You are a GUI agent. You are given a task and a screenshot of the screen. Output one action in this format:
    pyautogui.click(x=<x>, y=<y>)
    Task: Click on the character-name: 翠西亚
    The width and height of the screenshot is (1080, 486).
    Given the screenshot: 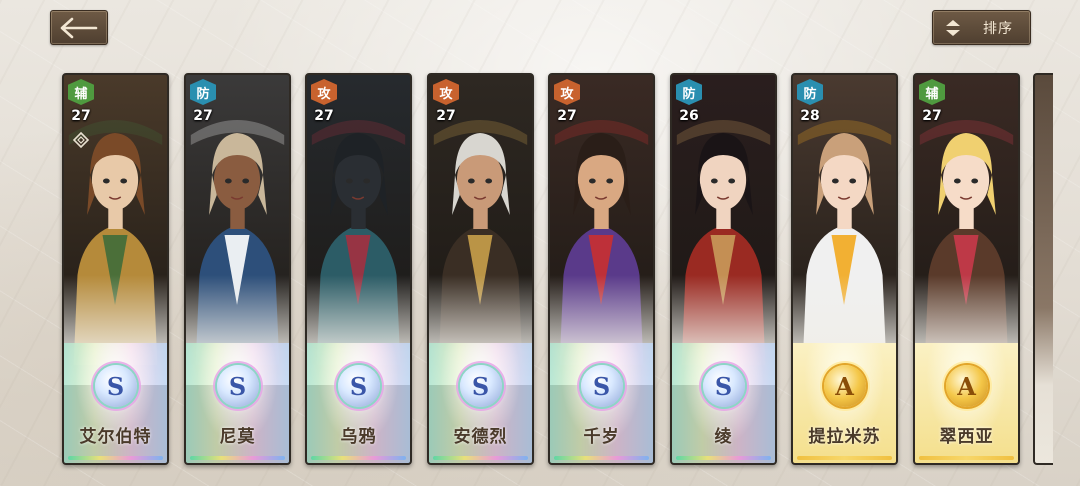 What is the action you would take?
    pyautogui.click(x=966, y=437)
    